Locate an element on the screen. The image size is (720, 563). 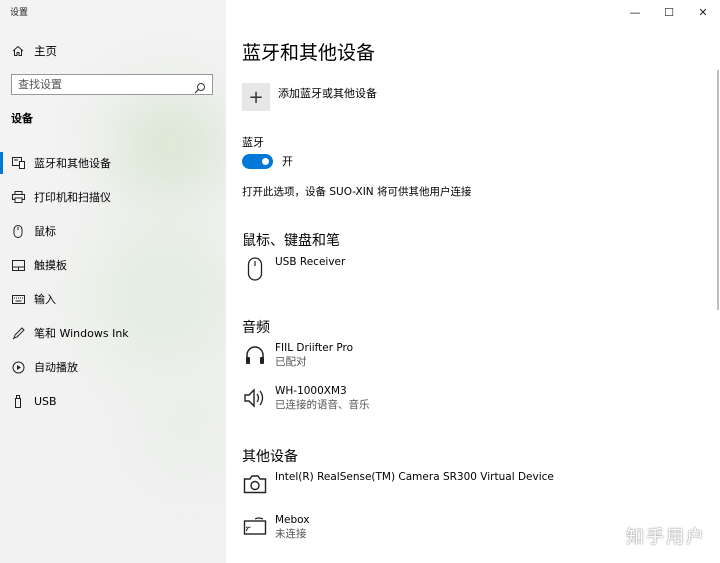
sidebar-item-label: 笔和 Windows Ink is located at coordinates (81, 333).